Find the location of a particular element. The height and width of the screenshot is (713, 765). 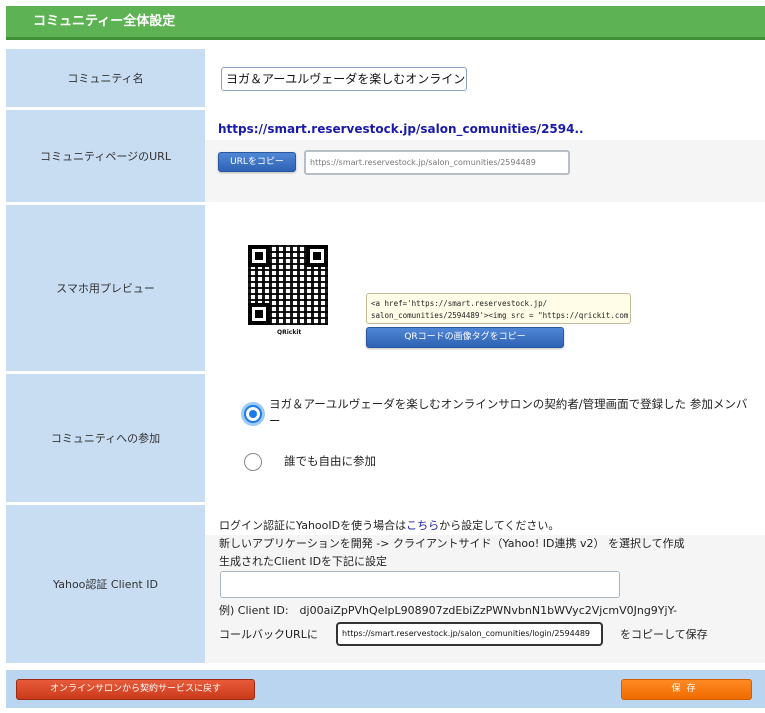

section-title: コミュニティー全体設定 is located at coordinates (104, 21).